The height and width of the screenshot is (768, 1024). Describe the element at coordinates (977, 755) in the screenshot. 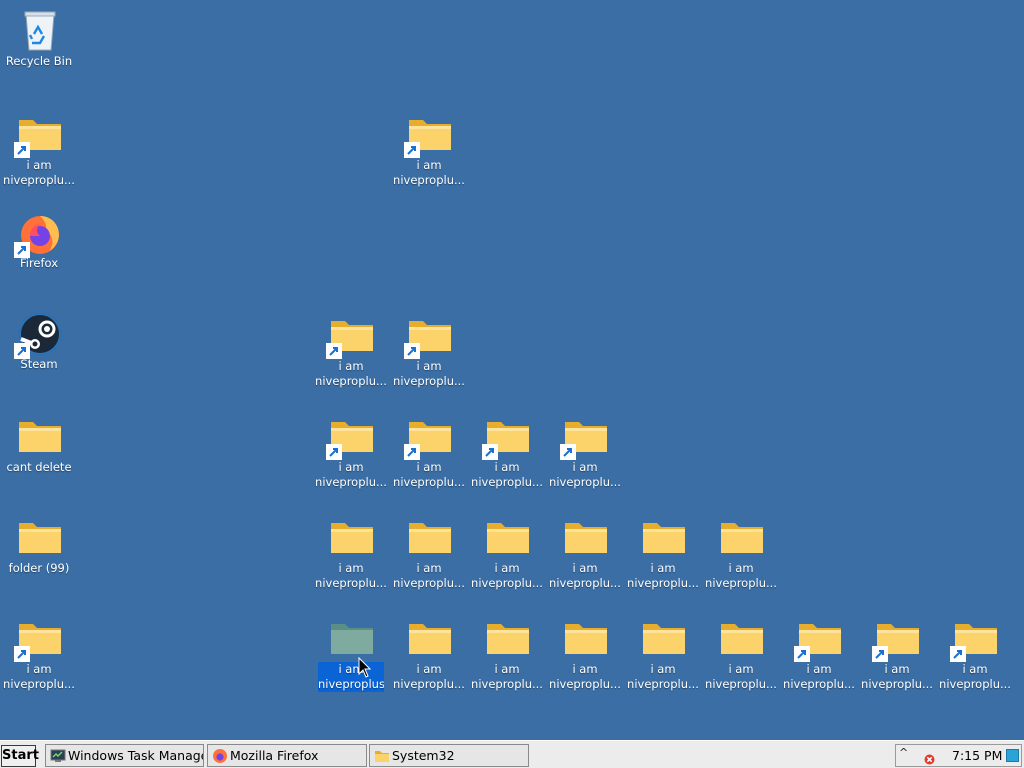

I see `clock: 7:15 PM` at that location.